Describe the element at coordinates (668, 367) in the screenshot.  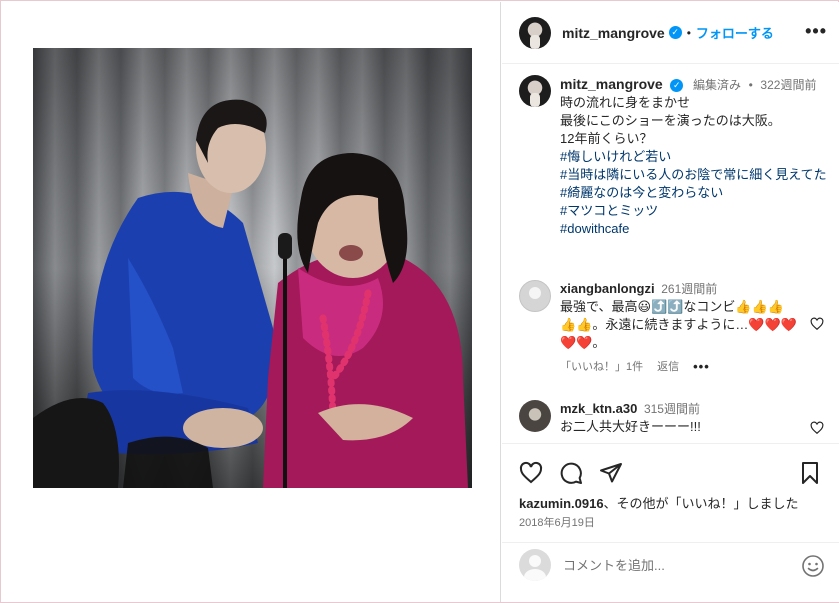
I see `reply-button: 返信` at that location.